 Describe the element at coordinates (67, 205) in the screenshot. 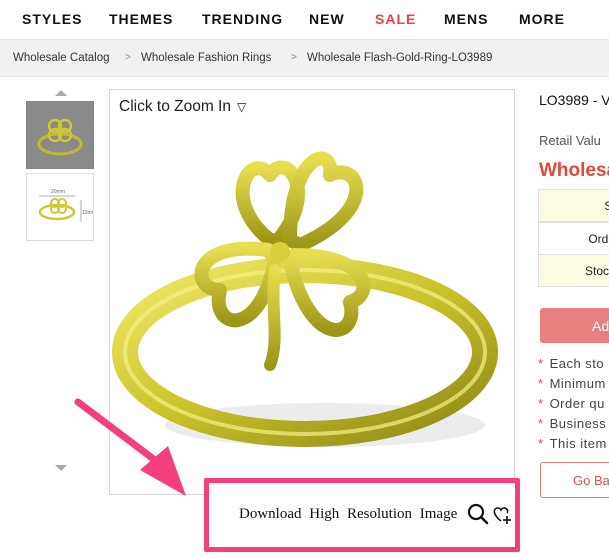

I see `ring-dimensions-thumbnail: 20mm 12mm` at that location.